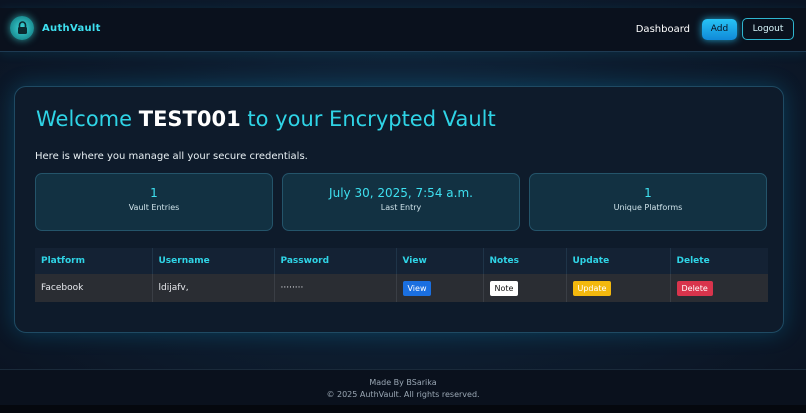  Describe the element at coordinates (403, 30) in the screenshot. I see `navbar: AuthVault Dashboard Add Logout` at that location.